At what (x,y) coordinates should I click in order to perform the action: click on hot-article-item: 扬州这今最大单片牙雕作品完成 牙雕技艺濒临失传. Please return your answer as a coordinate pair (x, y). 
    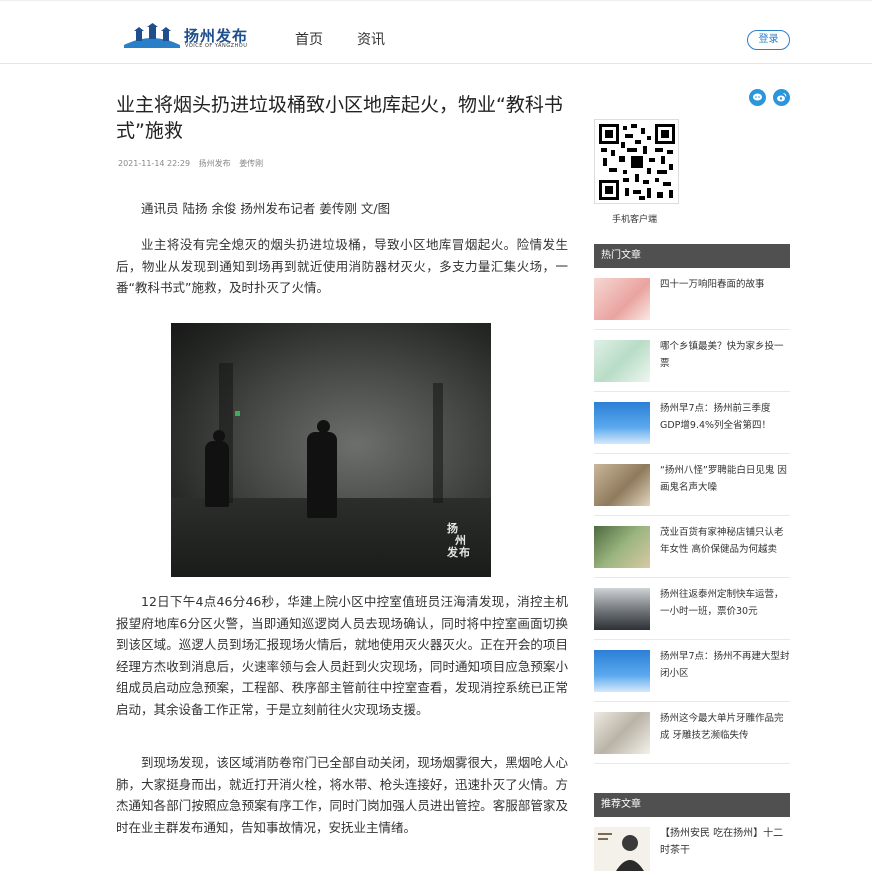
    Looking at the image, I should click on (692, 733).